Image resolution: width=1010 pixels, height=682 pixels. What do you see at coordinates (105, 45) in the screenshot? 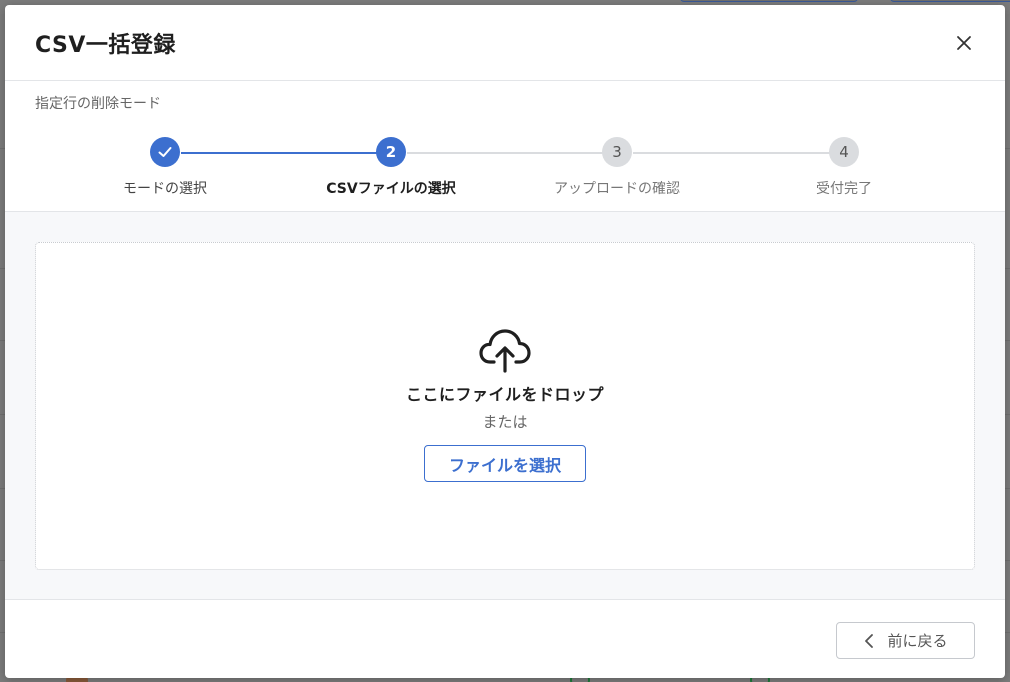
I see `modal-title: CSV一括登録` at bounding box center [105, 45].